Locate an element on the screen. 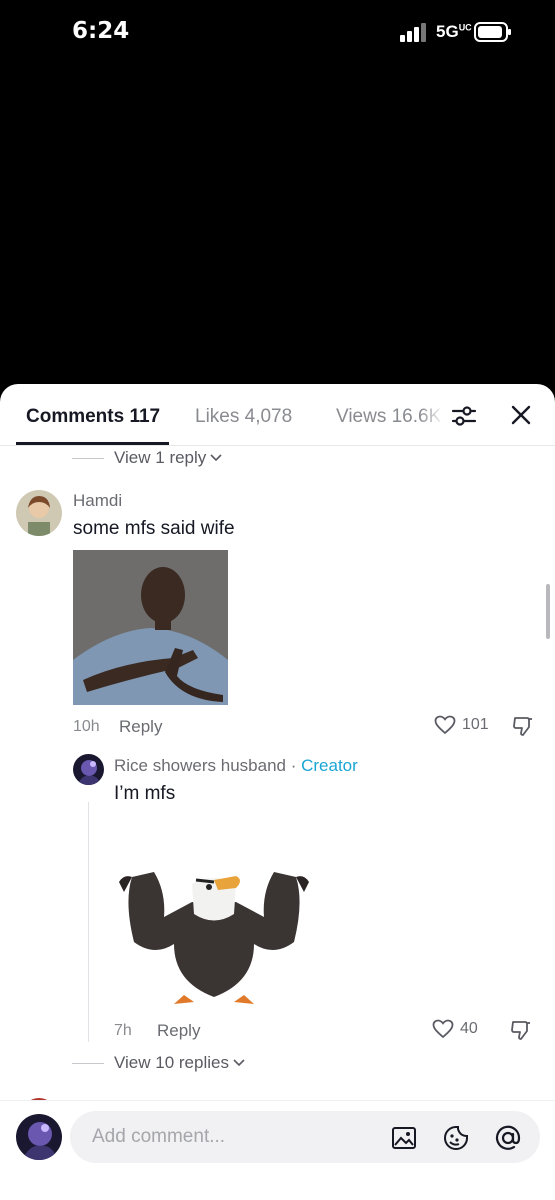 The width and height of the screenshot is (555, 1200). tab-comments: Comments 117 is located at coordinates (93, 417).